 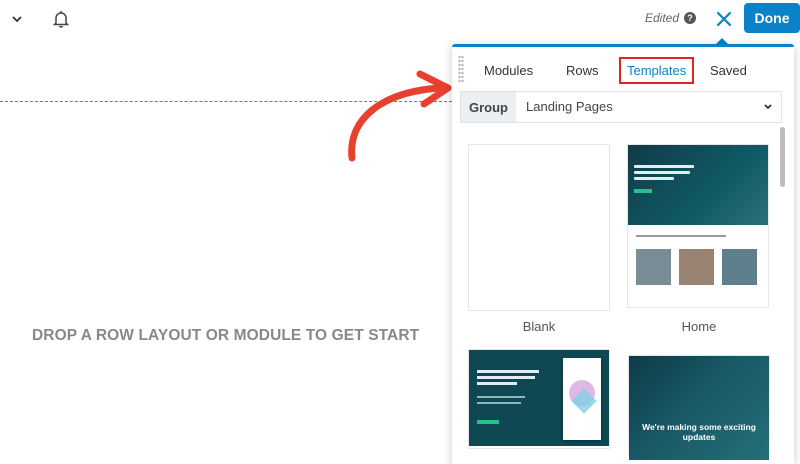 I want to click on thumbnail-text, so click(x=681, y=236).